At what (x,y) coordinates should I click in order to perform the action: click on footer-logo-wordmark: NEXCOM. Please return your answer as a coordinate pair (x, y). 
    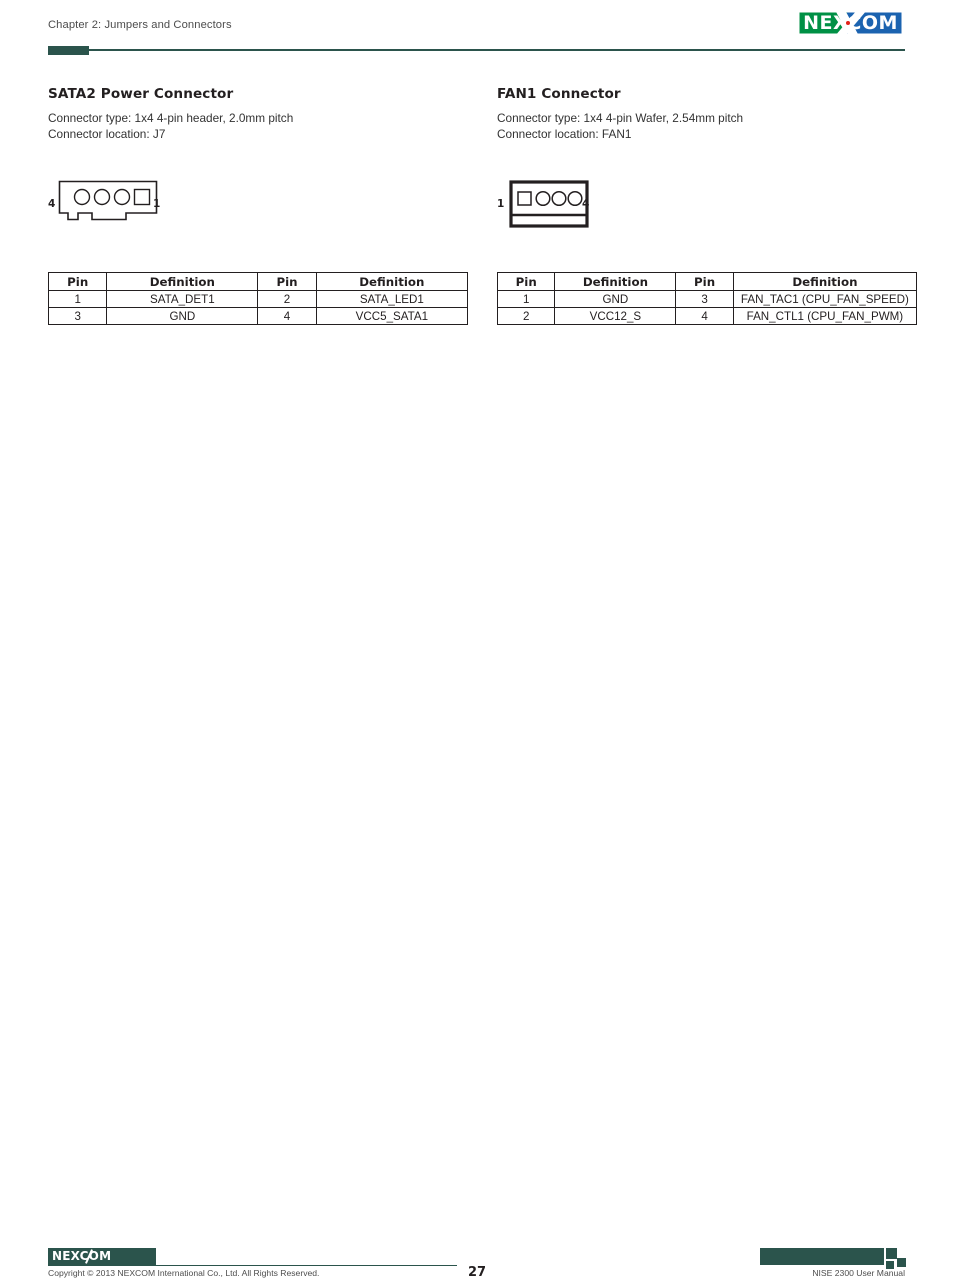
    Looking at the image, I should click on (82, 1256).